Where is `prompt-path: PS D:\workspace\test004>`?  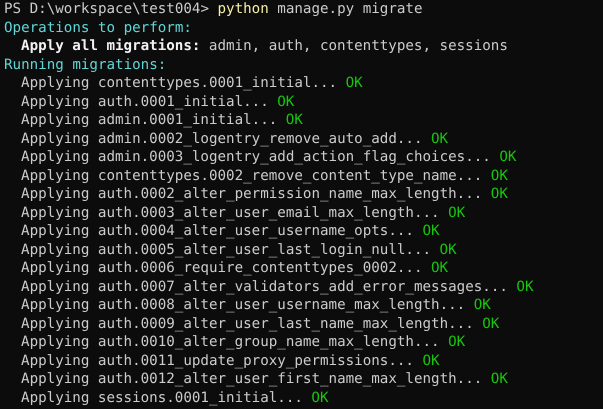
prompt-path: PS D:\workspace\test004> is located at coordinates (106, 9).